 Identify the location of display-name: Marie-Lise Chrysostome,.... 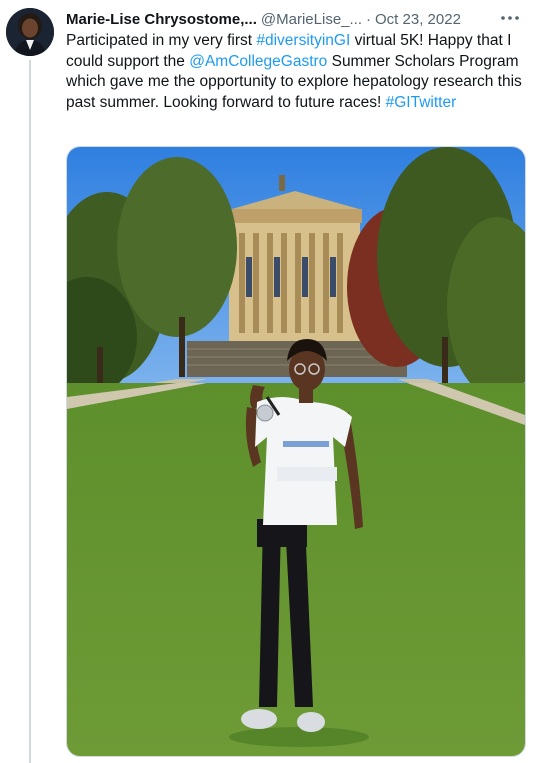
(161, 19).